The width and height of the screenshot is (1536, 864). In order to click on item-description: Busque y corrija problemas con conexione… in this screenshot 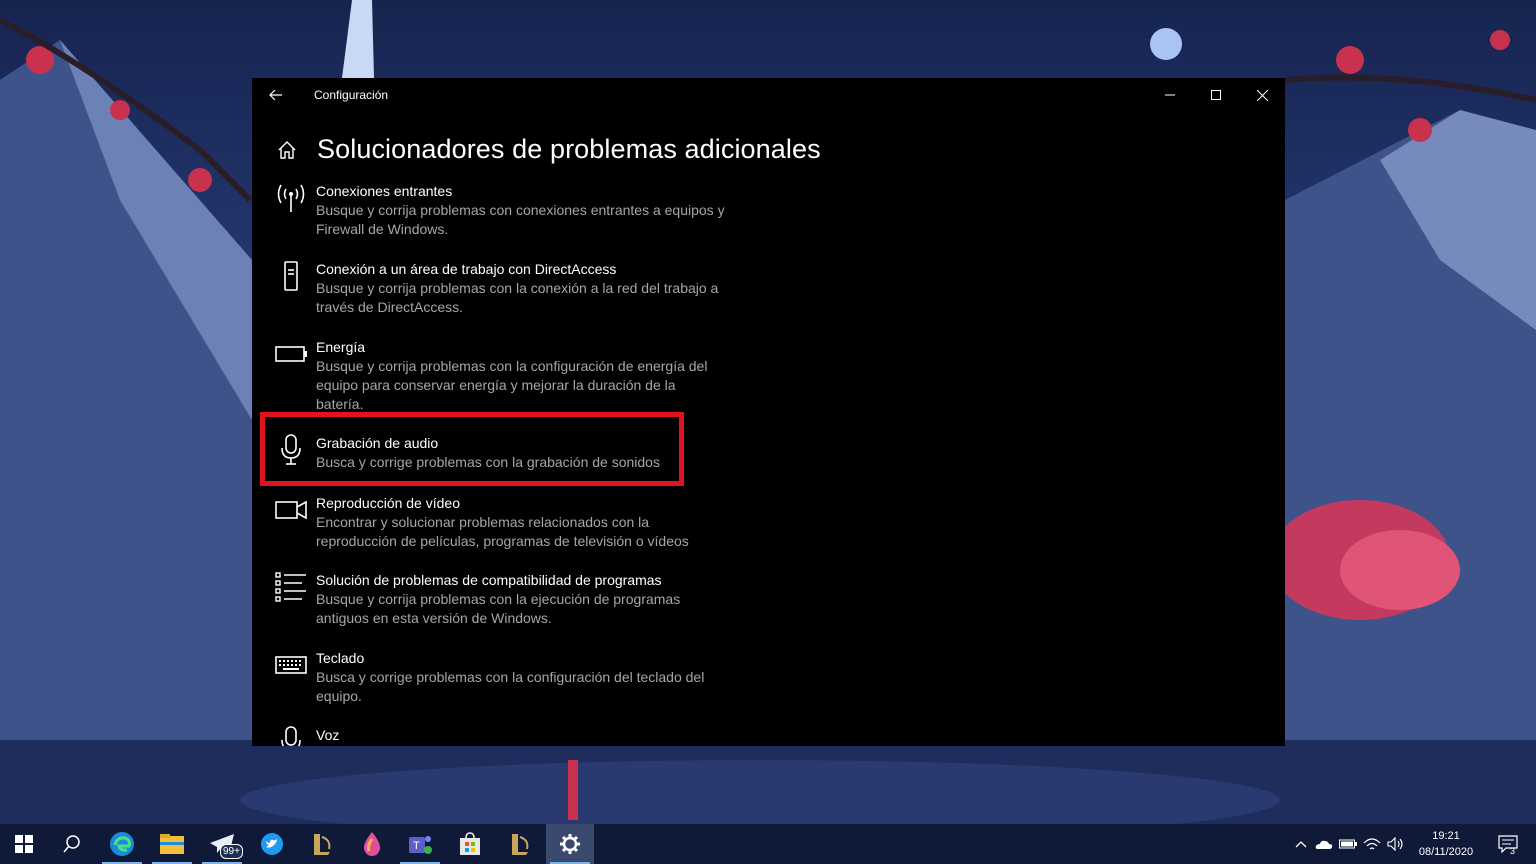, I will do `click(520, 219)`.